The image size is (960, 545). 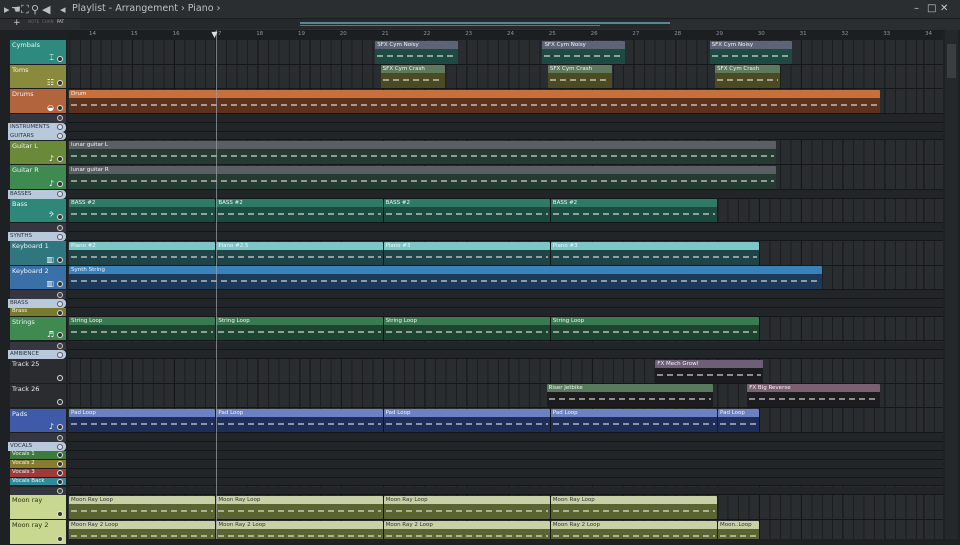 What do you see at coordinates (38, 211) in the screenshot?
I see `track-header: Bass 𝄢` at bounding box center [38, 211].